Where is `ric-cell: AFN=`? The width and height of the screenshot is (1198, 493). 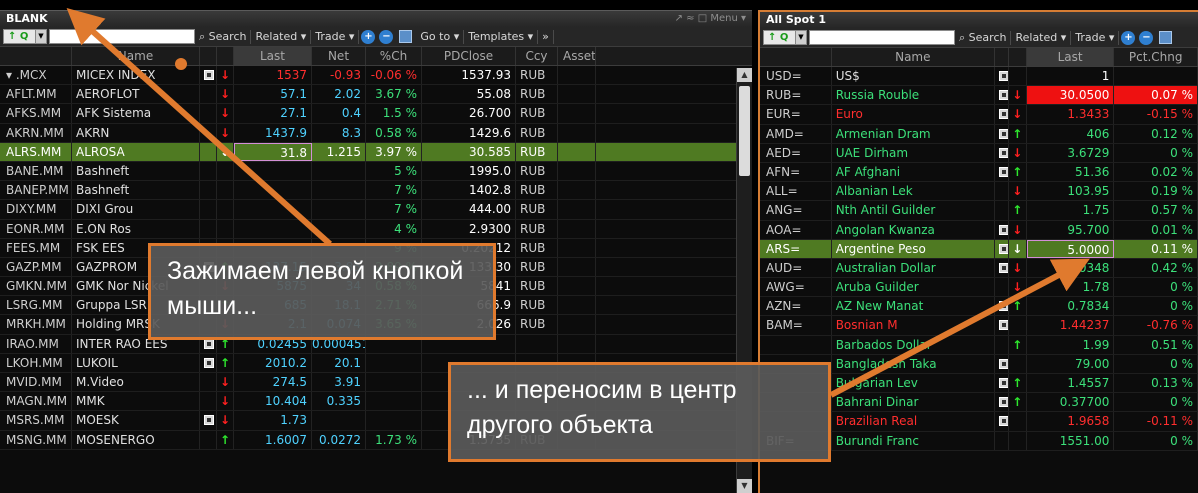 ric-cell: AFN= is located at coordinates (796, 172).